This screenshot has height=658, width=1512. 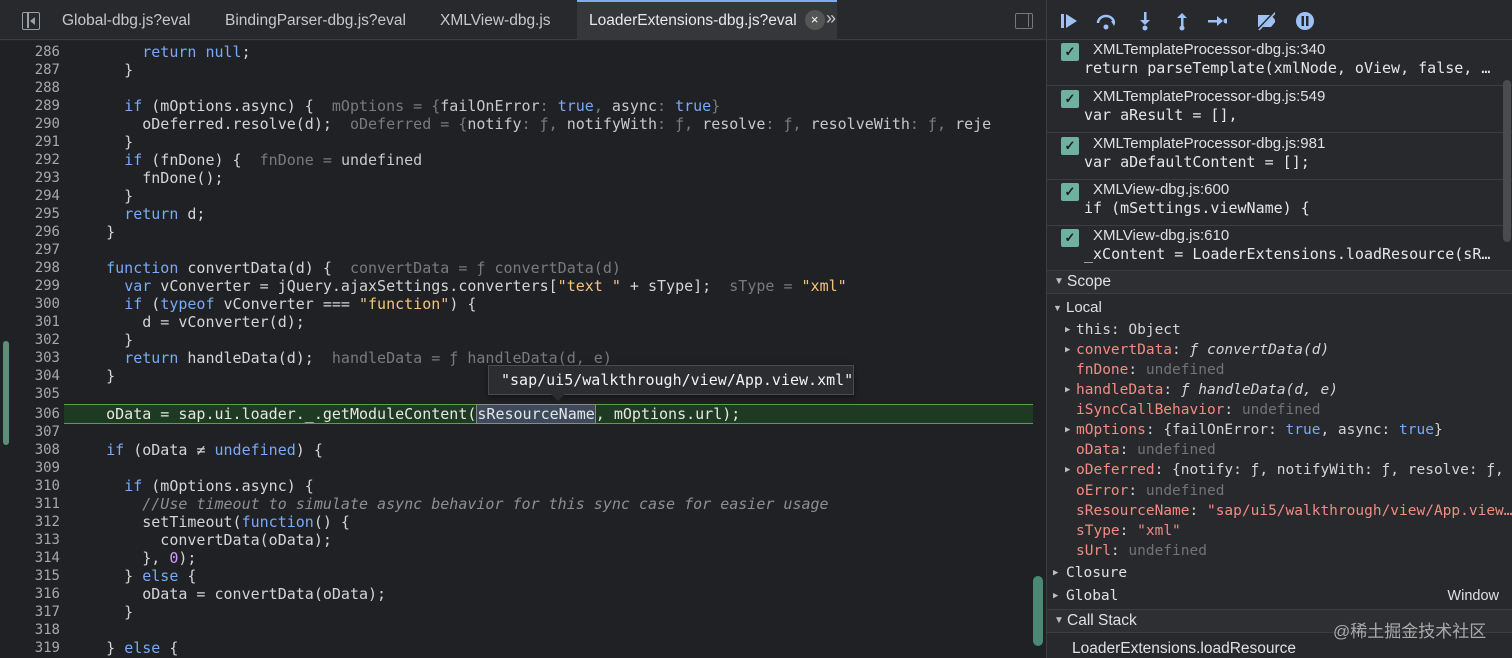 I want to click on line-number: 300, so click(x=30, y=304).